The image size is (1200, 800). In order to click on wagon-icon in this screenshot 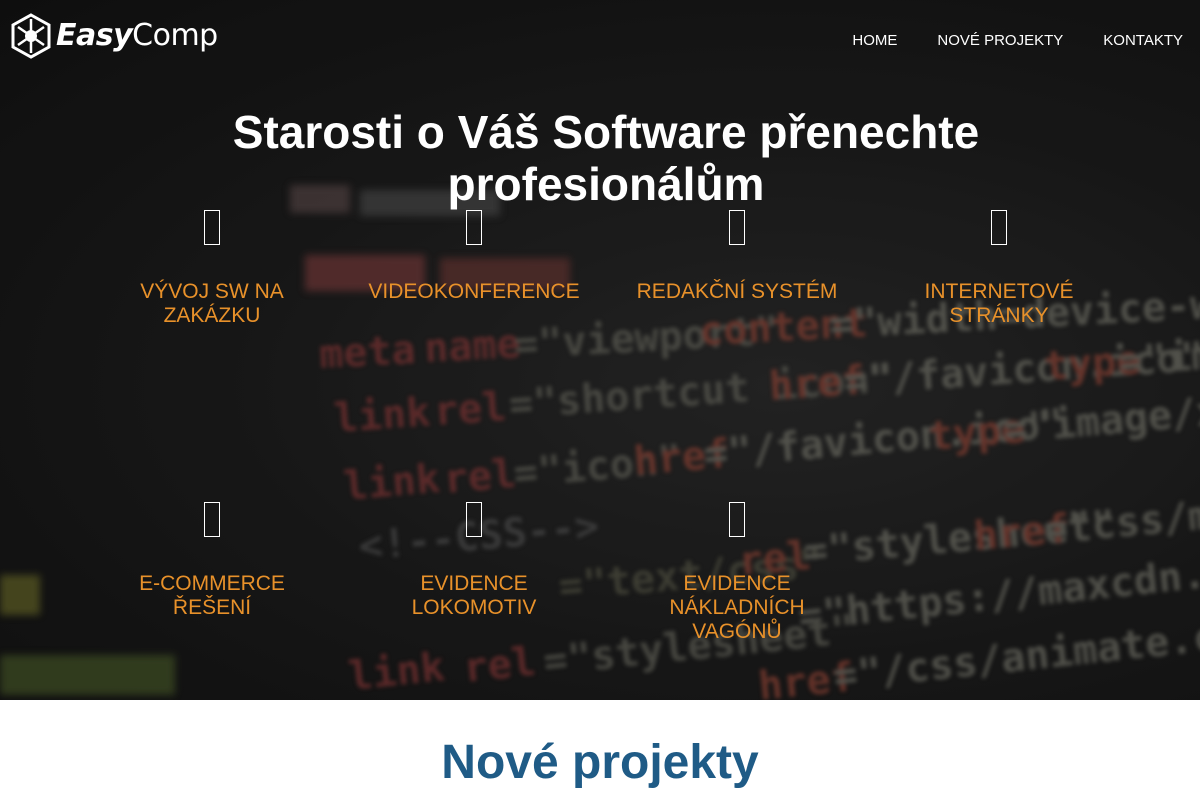, I will do `click(737, 519)`.